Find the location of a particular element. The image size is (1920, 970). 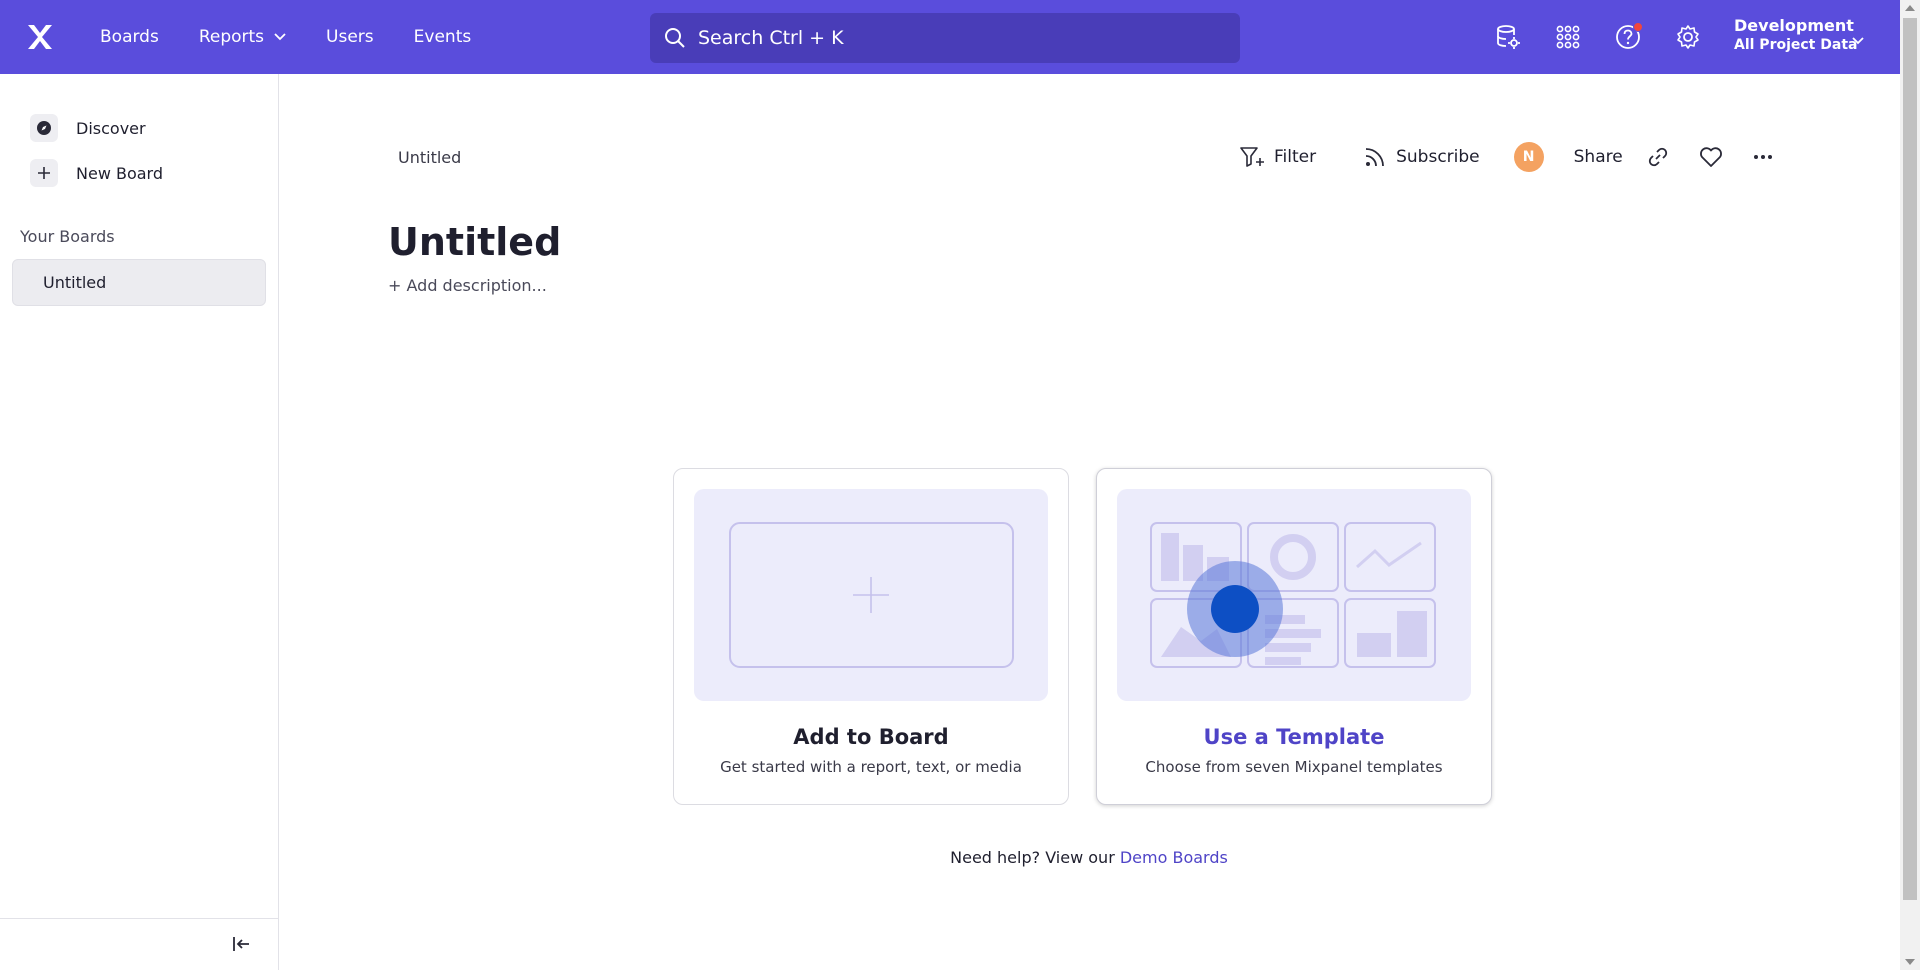

card-subtitle: Choose from seven Mixpanel templates is located at coordinates (1294, 767).